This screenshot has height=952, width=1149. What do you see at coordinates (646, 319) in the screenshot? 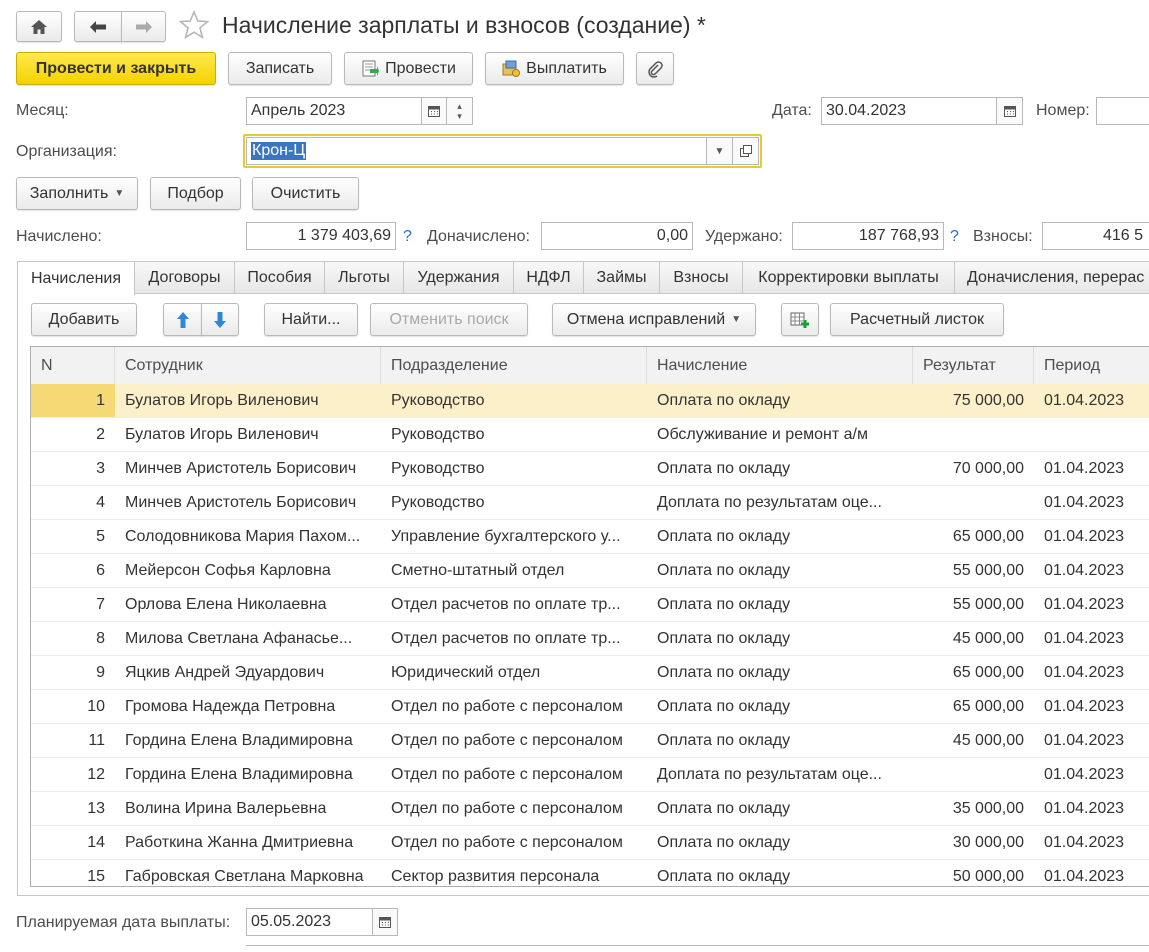
I see `cancel-corrections-label: Отмена исправлений` at bounding box center [646, 319].